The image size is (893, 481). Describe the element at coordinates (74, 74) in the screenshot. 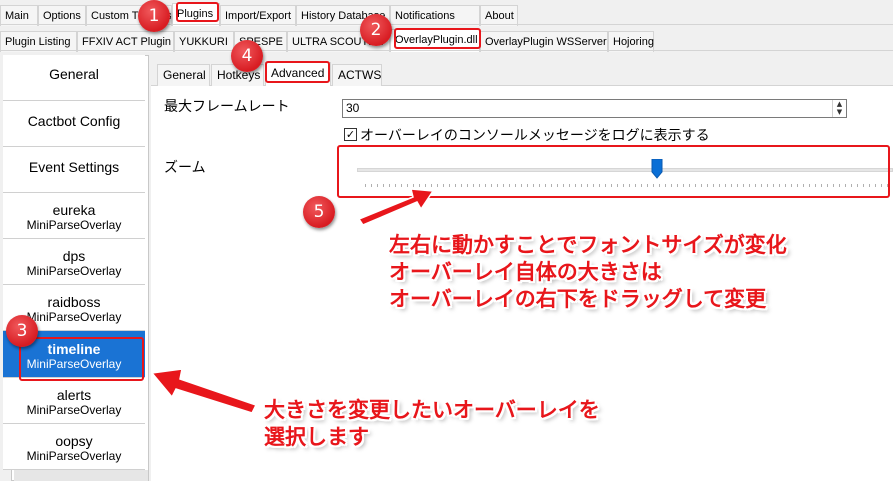

I see `sidebar-item-label: General` at that location.